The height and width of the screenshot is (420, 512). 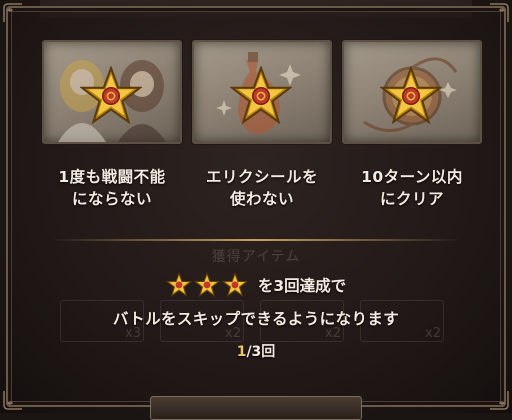 I want to click on mission-label: 10ターン以内 にクリア, so click(x=412, y=188).